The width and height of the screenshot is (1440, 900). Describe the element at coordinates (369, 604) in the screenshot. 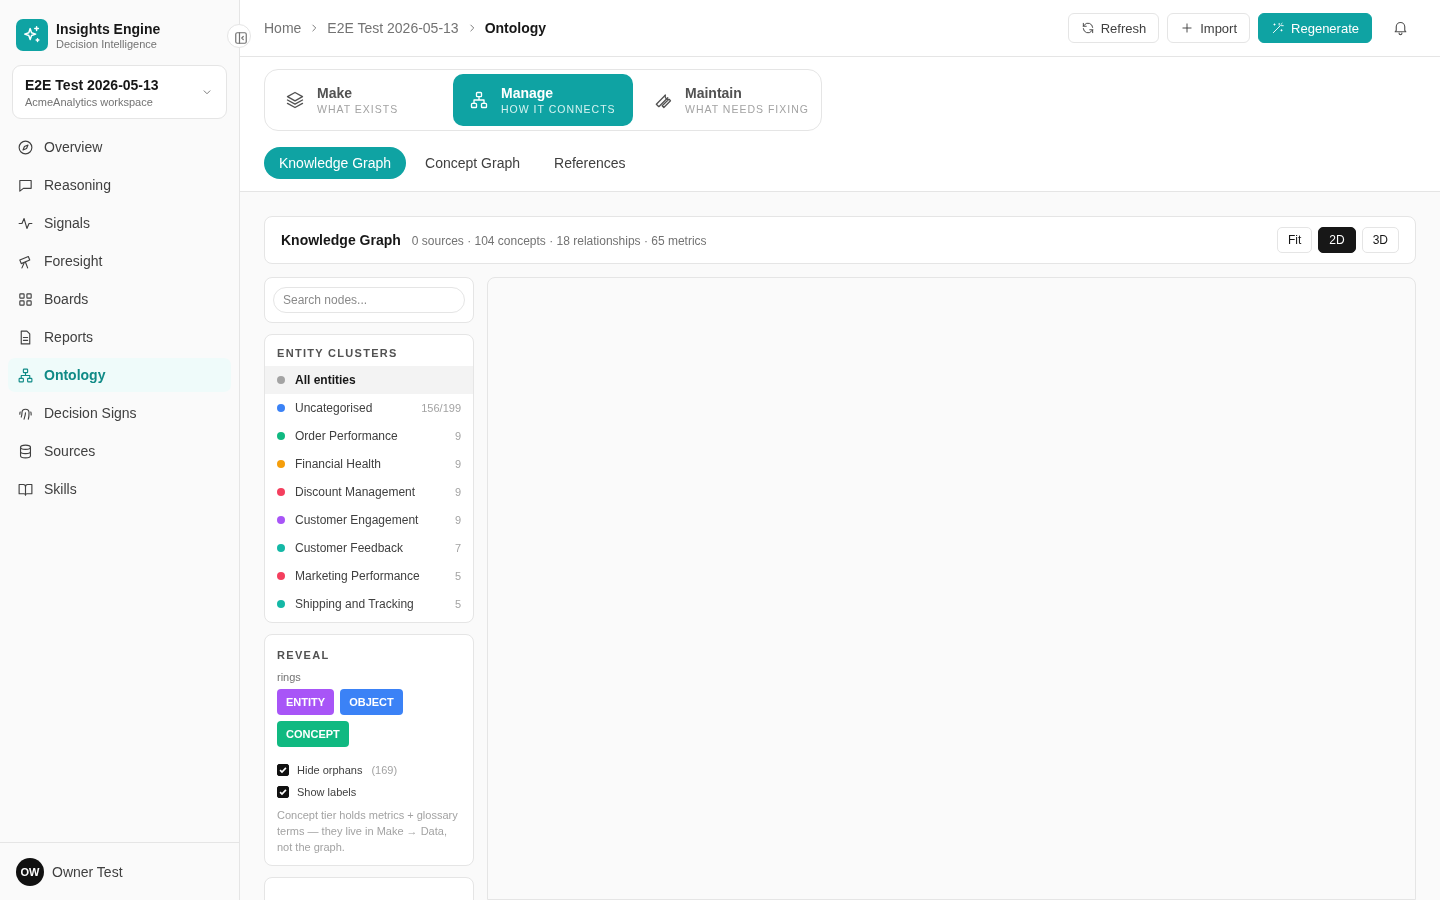

I see `cluster-item: Shipping and Tracking 5` at that location.